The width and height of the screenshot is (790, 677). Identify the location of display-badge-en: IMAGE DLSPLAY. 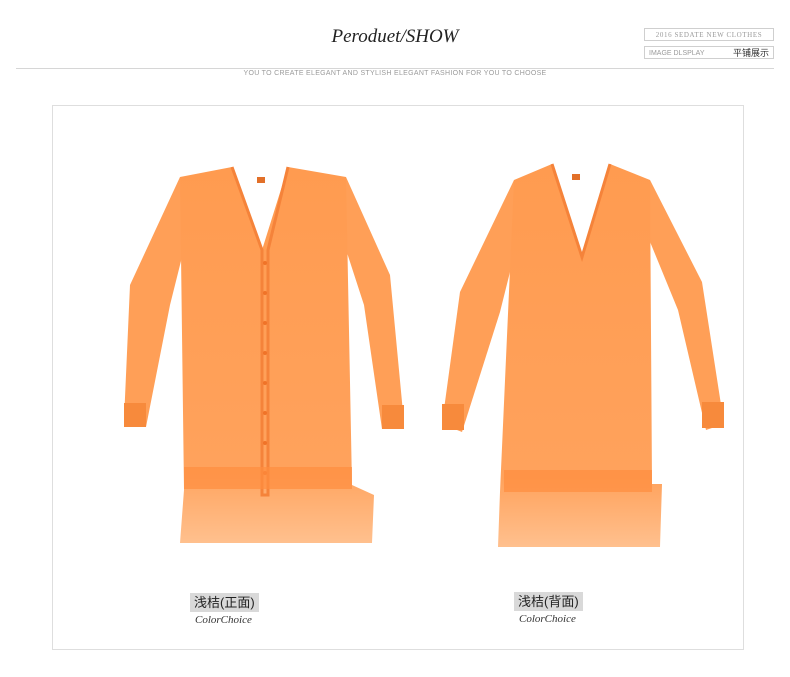
(677, 53).